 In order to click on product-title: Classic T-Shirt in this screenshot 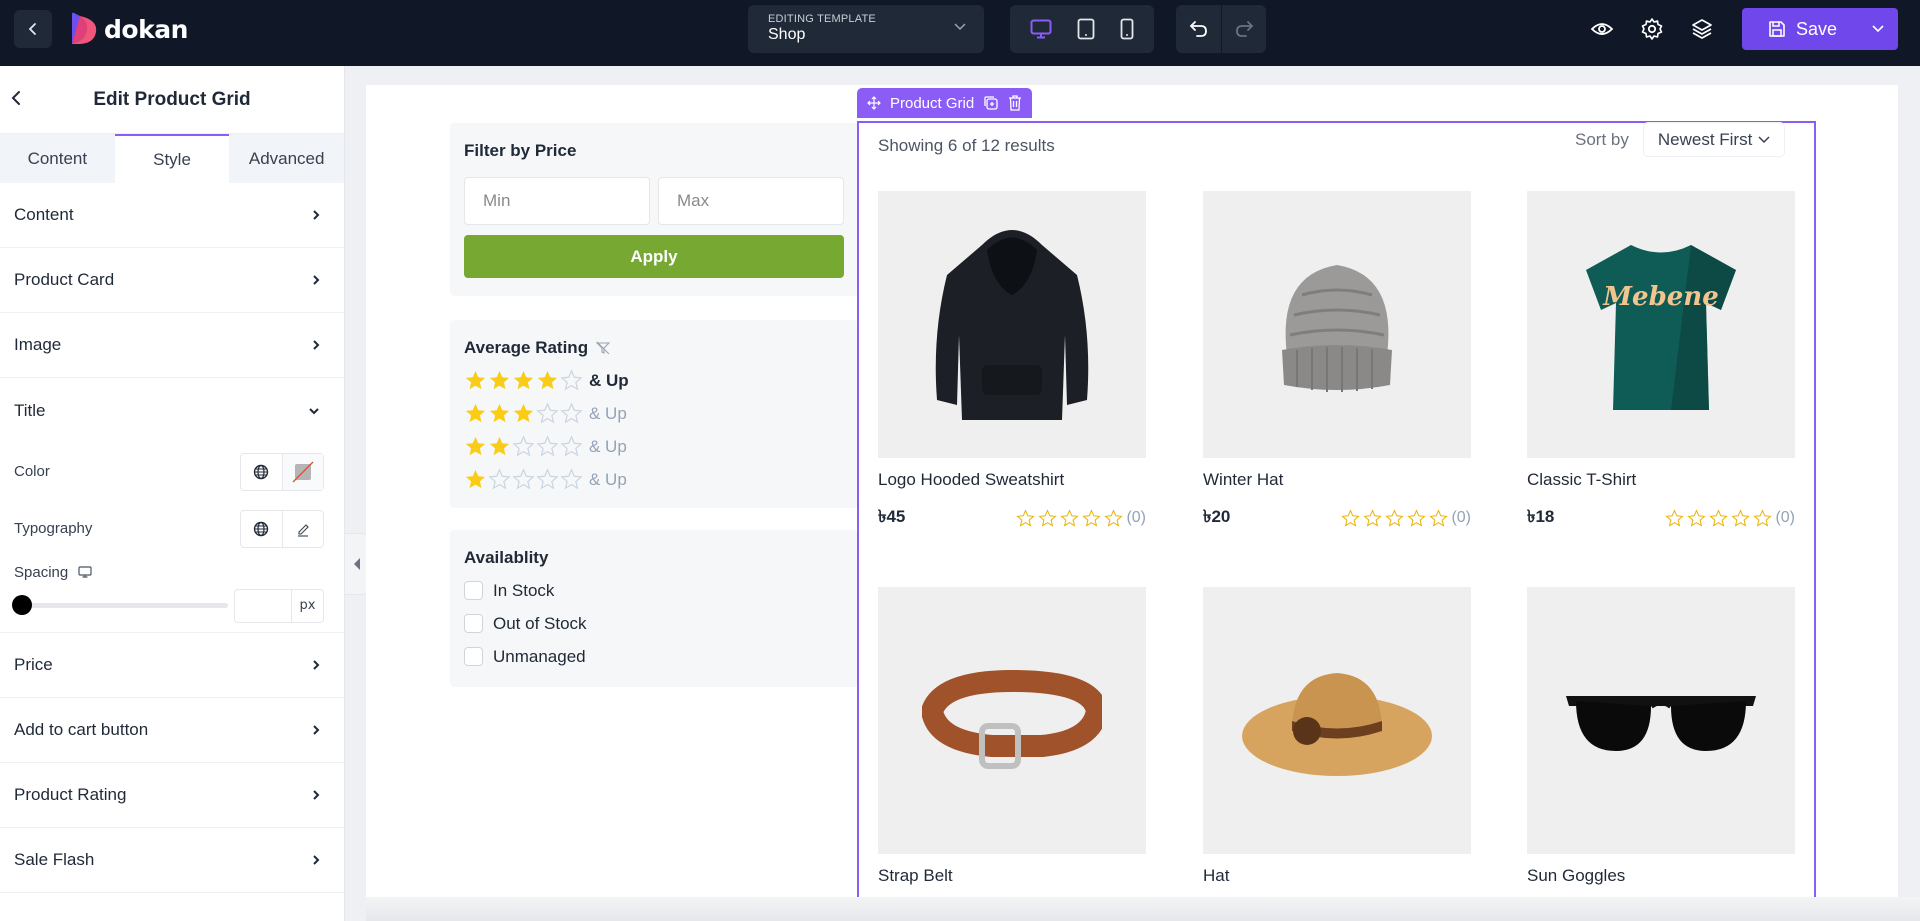, I will do `click(1661, 480)`.